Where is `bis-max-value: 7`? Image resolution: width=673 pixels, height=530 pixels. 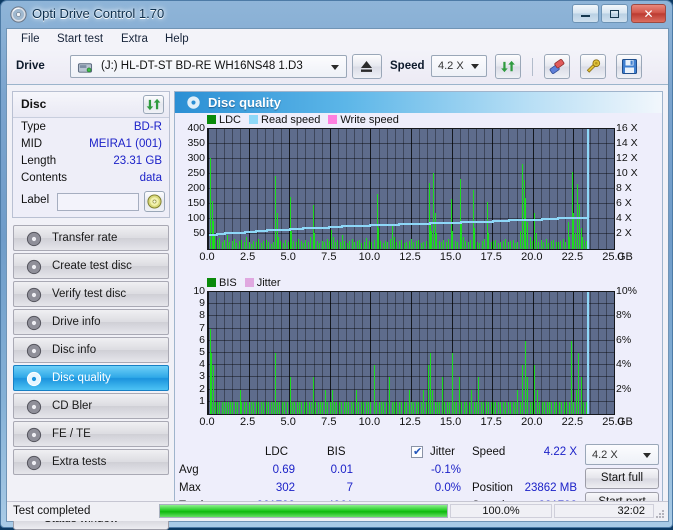 bis-max-value: 7 is located at coordinates (349, 488).